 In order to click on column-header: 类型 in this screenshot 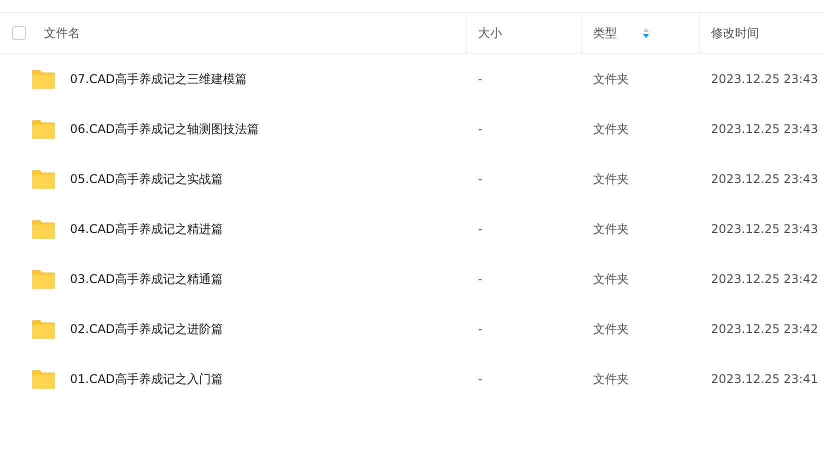, I will do `click(605, 33)`.